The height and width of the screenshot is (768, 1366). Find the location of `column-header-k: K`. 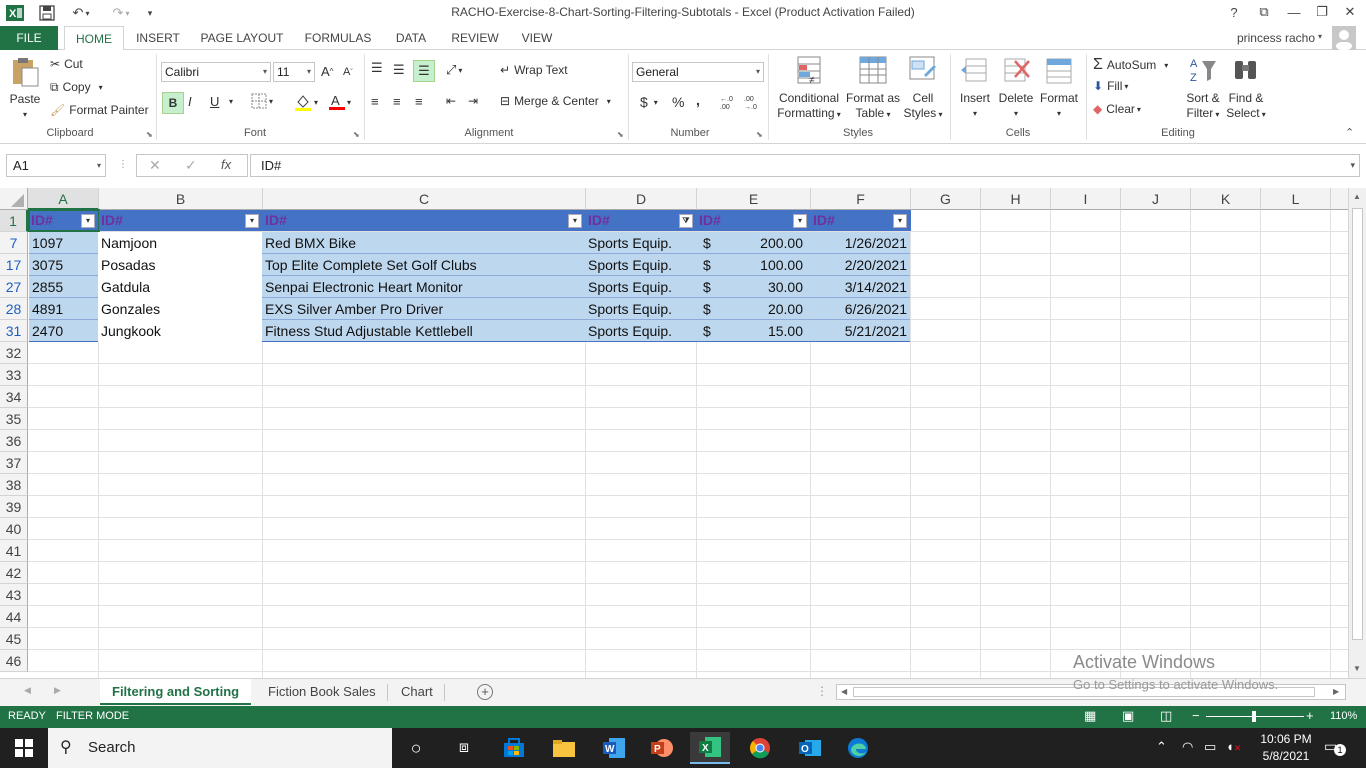

column-header-k: K is located at coordinates (1226, 199).